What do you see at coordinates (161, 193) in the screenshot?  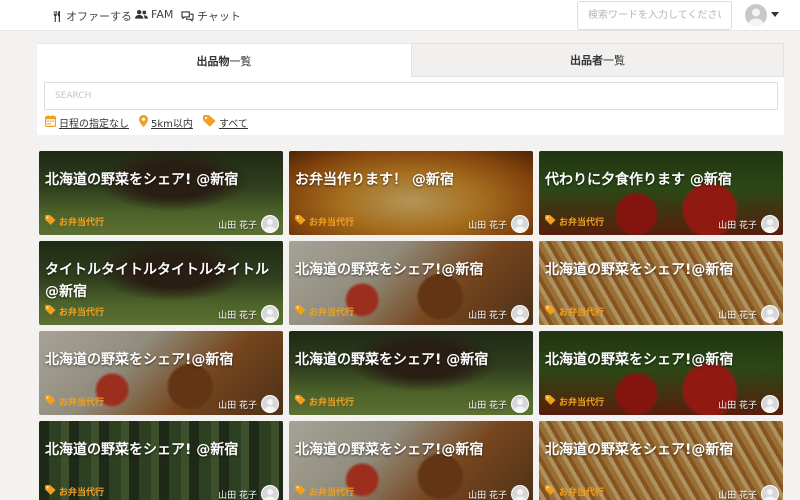 I see `item-card: 北海道の野菜をシェア! @新宿お弁当代行 山田 花子` at bounding box center [161, 193].